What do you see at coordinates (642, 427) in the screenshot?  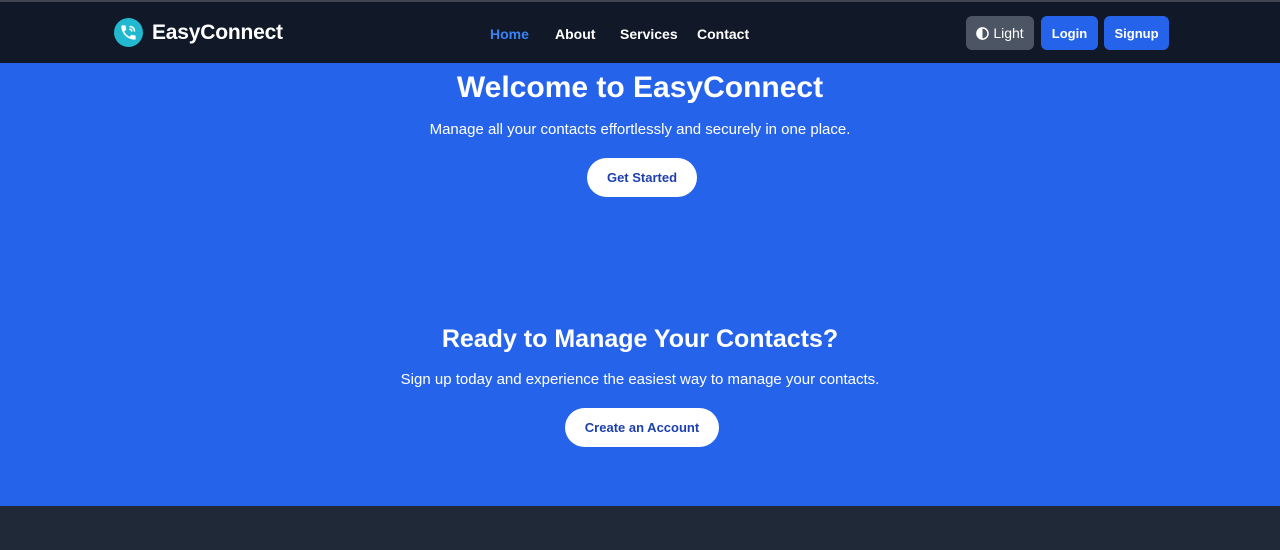 I see `create-account-button: Create an Account` at bounding box center [642, 427].